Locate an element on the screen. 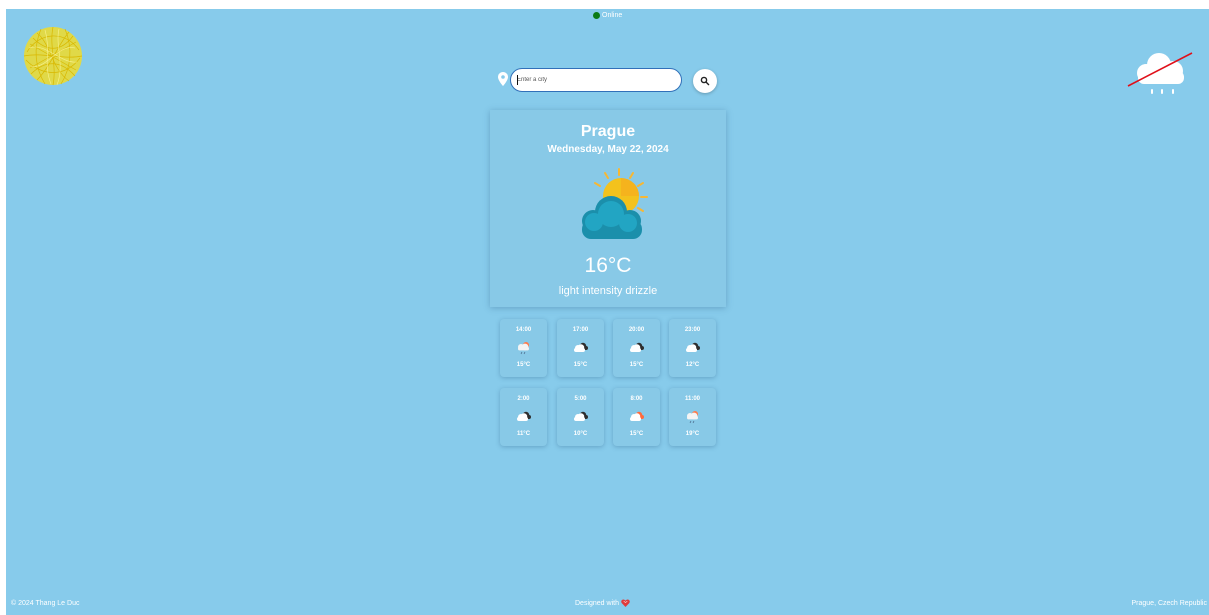  rain-toggle-icon is located at coordinates (1159, 75).